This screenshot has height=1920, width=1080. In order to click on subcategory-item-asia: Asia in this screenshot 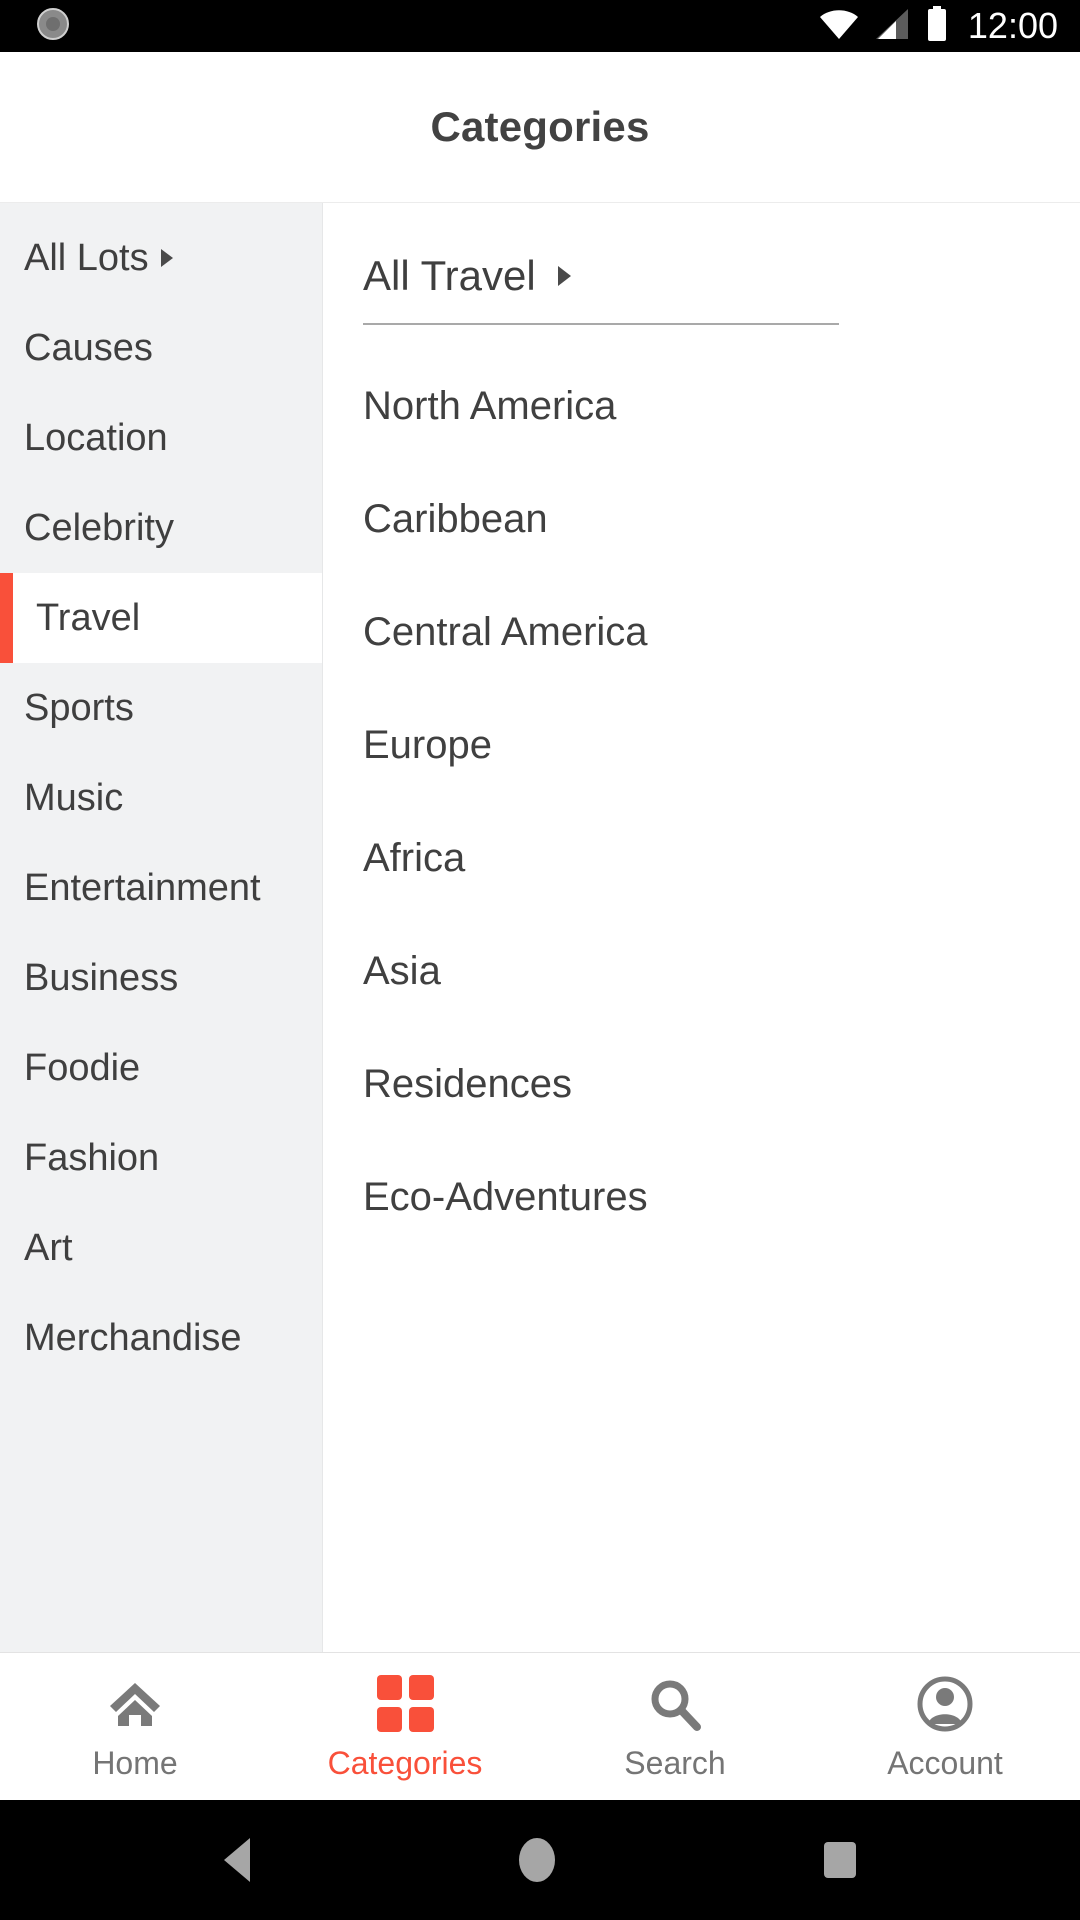, I will do `click(701, 970)`.